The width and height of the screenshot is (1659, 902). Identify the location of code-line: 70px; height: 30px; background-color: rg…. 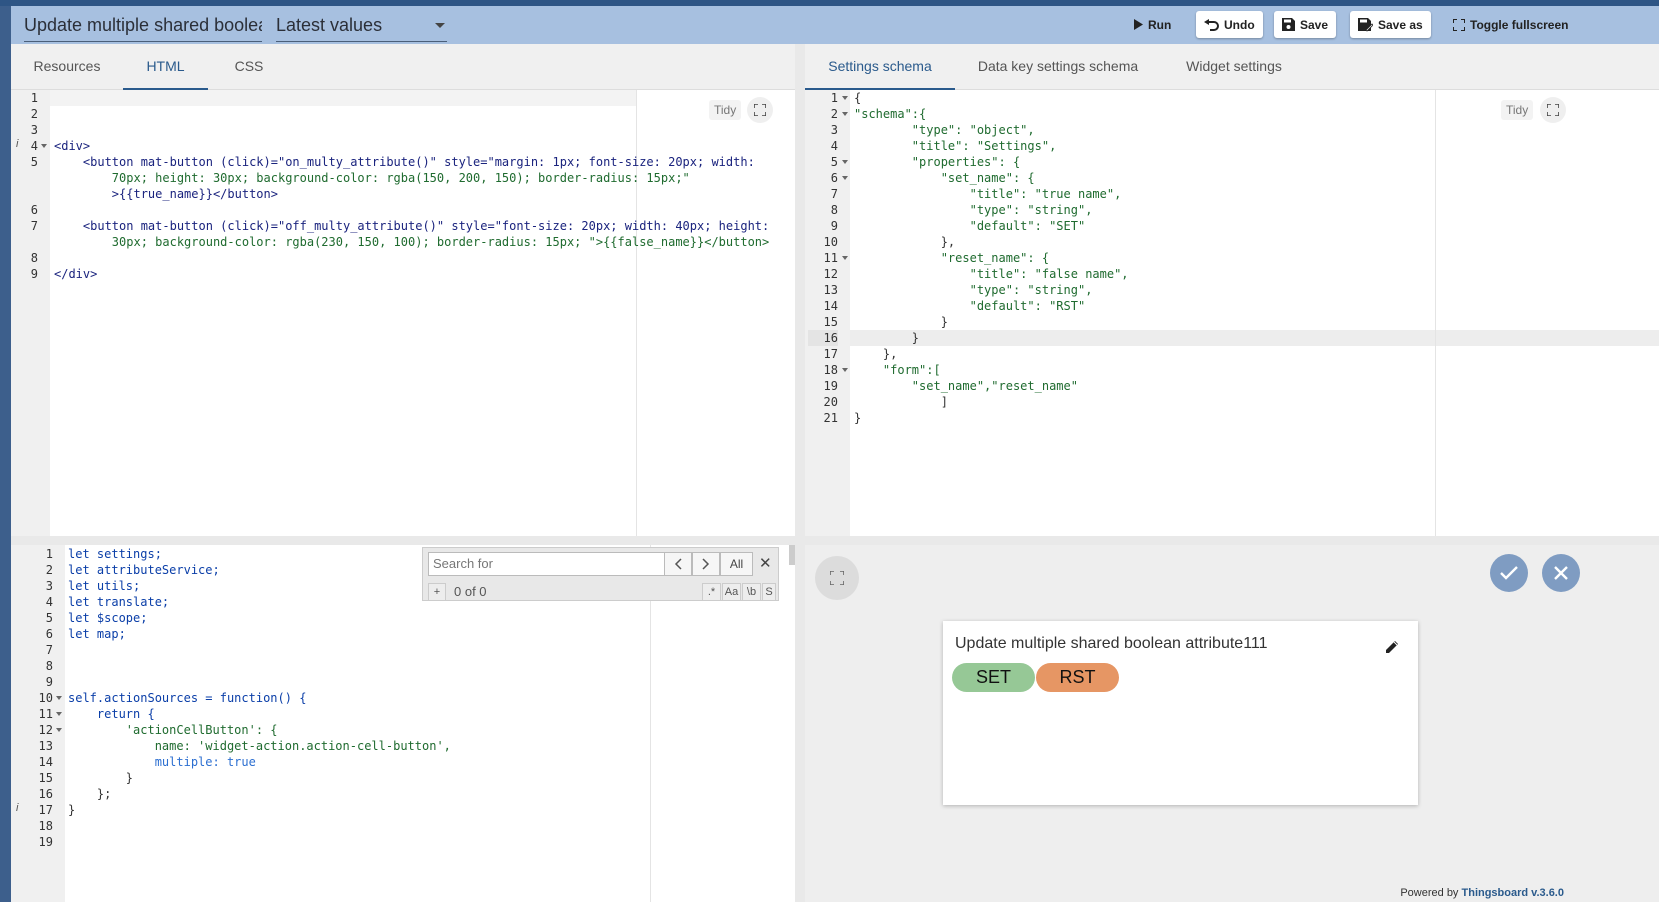
(372, 178).